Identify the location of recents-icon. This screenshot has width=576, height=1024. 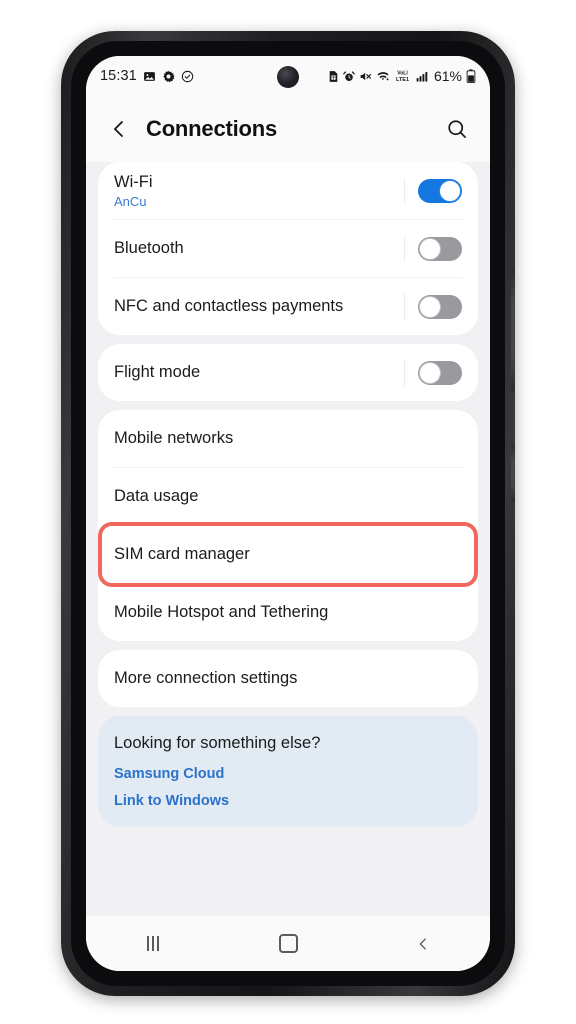
(153, 943).